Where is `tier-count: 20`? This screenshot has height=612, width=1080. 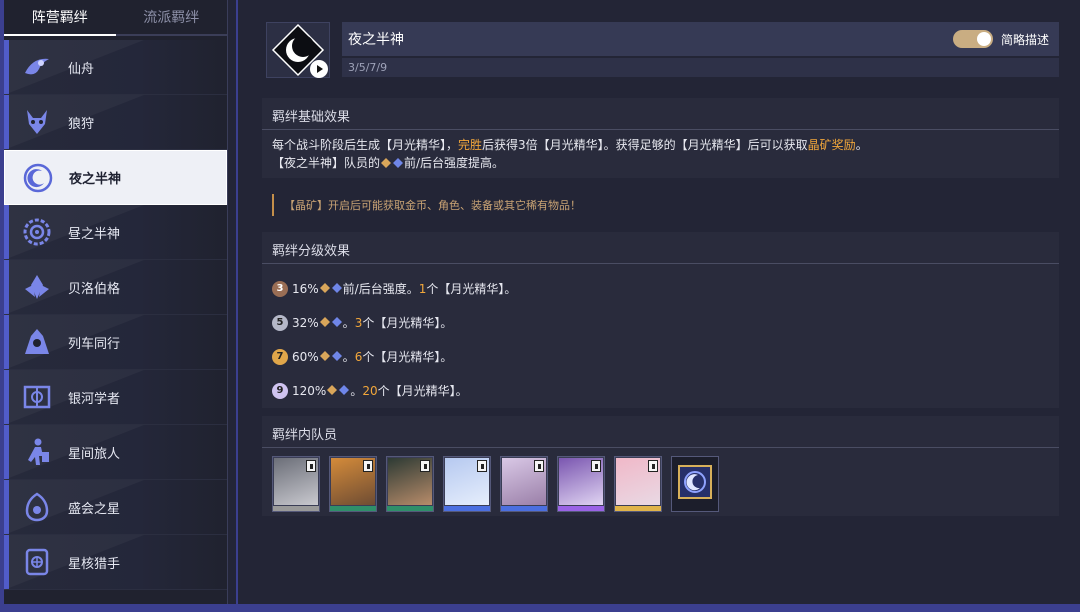 tier-count: 20 is located at coordinates (370, 391).